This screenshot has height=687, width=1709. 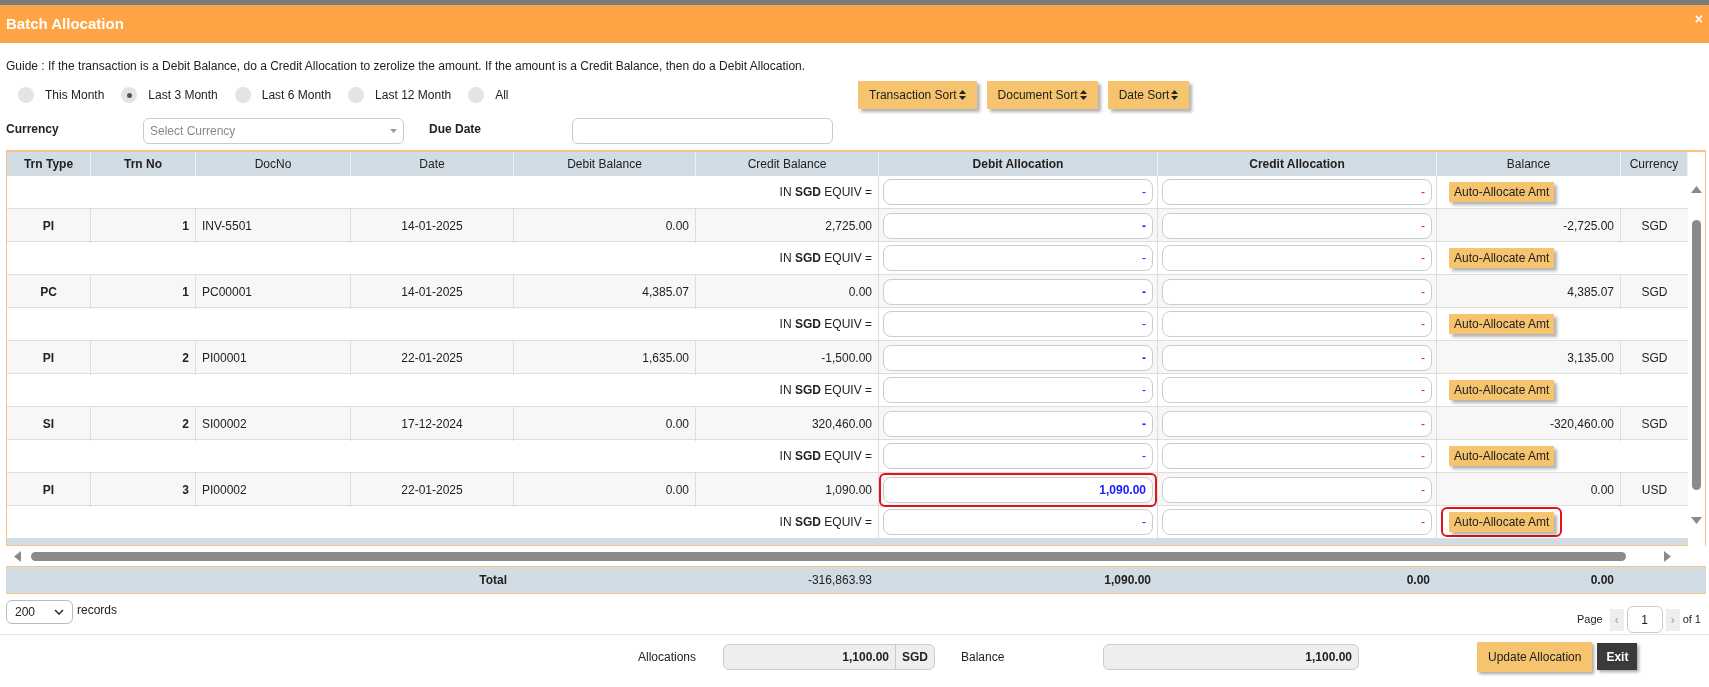 What do you see at coordinates (59, 612) in the screenshot?
I see `chevron-down-icon` at bounding box center [59, 612].